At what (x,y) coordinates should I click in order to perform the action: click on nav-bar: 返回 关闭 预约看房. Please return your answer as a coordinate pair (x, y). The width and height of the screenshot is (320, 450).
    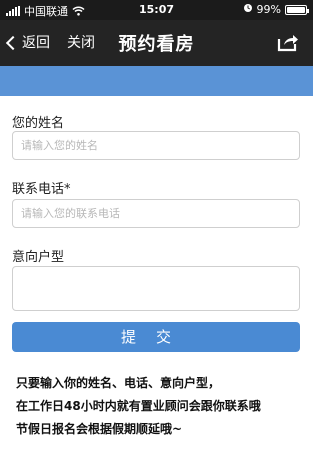
    Looking at the image, I should click on (156, 43).